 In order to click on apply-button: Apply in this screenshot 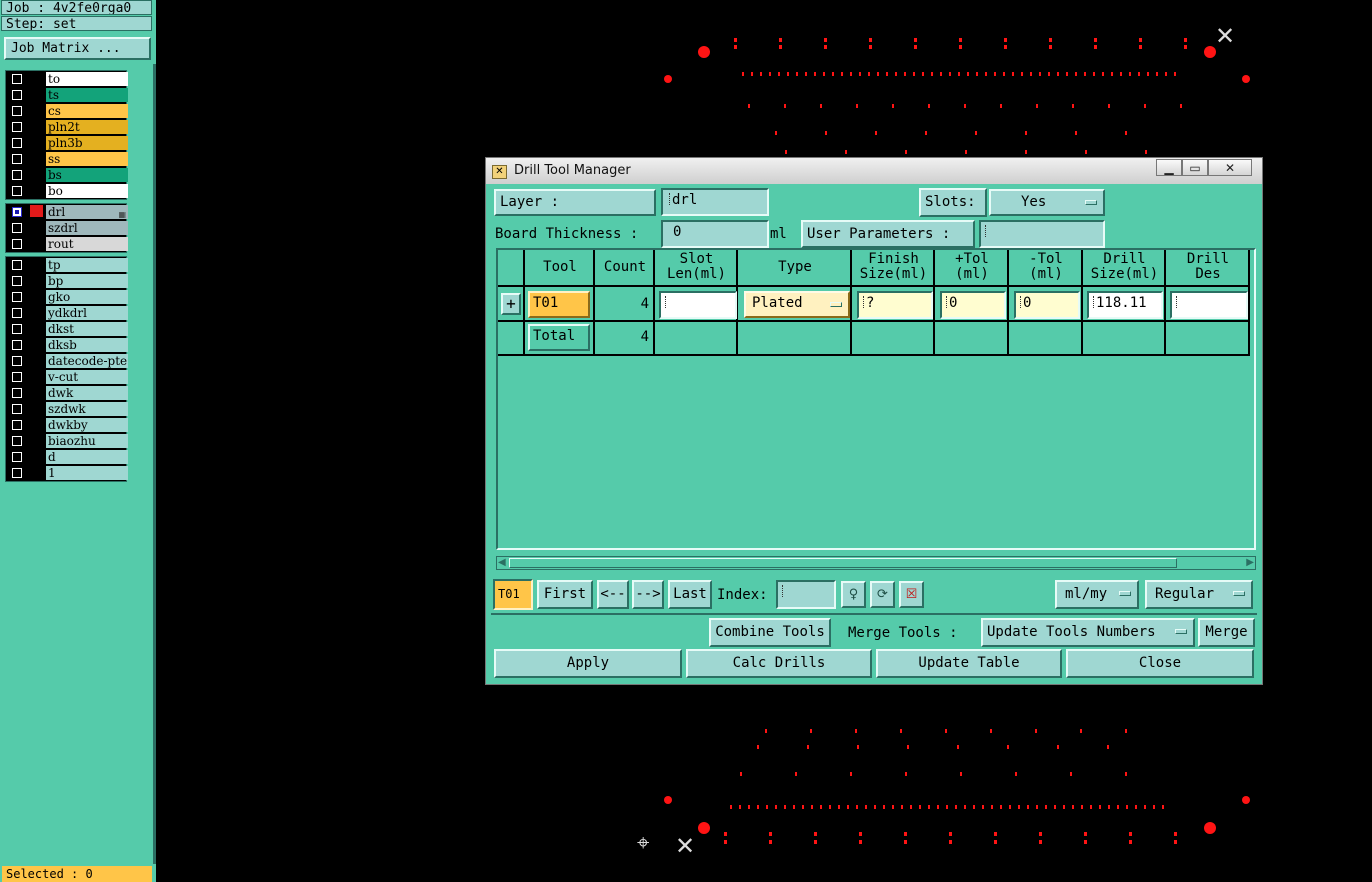, I will do `click(588, 663)`.